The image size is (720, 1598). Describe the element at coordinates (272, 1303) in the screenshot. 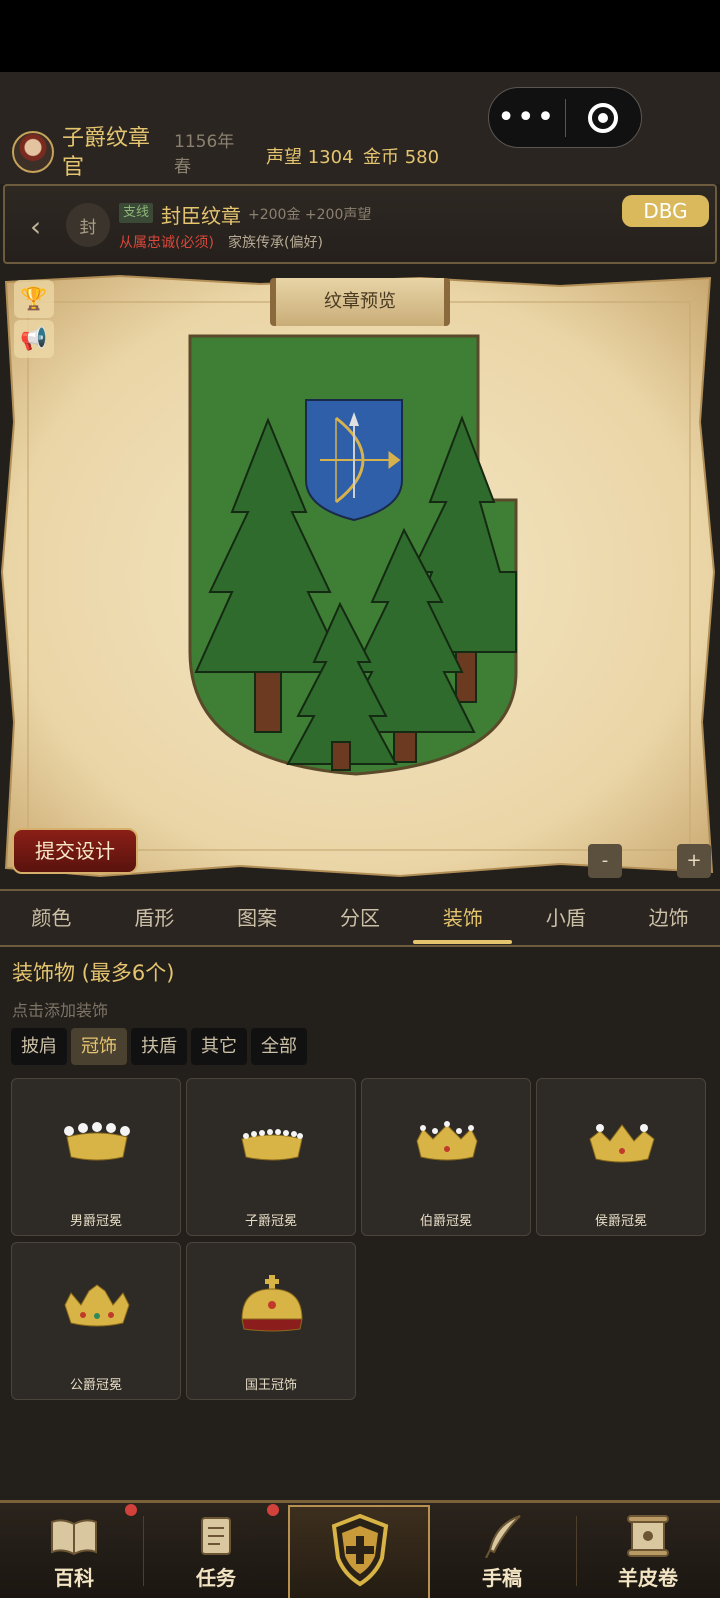

I see `king-crown-icon` at that location.